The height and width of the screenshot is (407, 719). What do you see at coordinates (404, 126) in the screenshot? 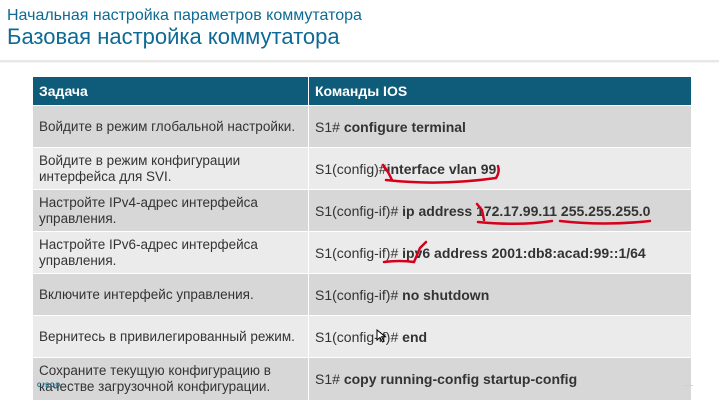
I see `command-text: configure terminal` at bounding box center [404, 126].